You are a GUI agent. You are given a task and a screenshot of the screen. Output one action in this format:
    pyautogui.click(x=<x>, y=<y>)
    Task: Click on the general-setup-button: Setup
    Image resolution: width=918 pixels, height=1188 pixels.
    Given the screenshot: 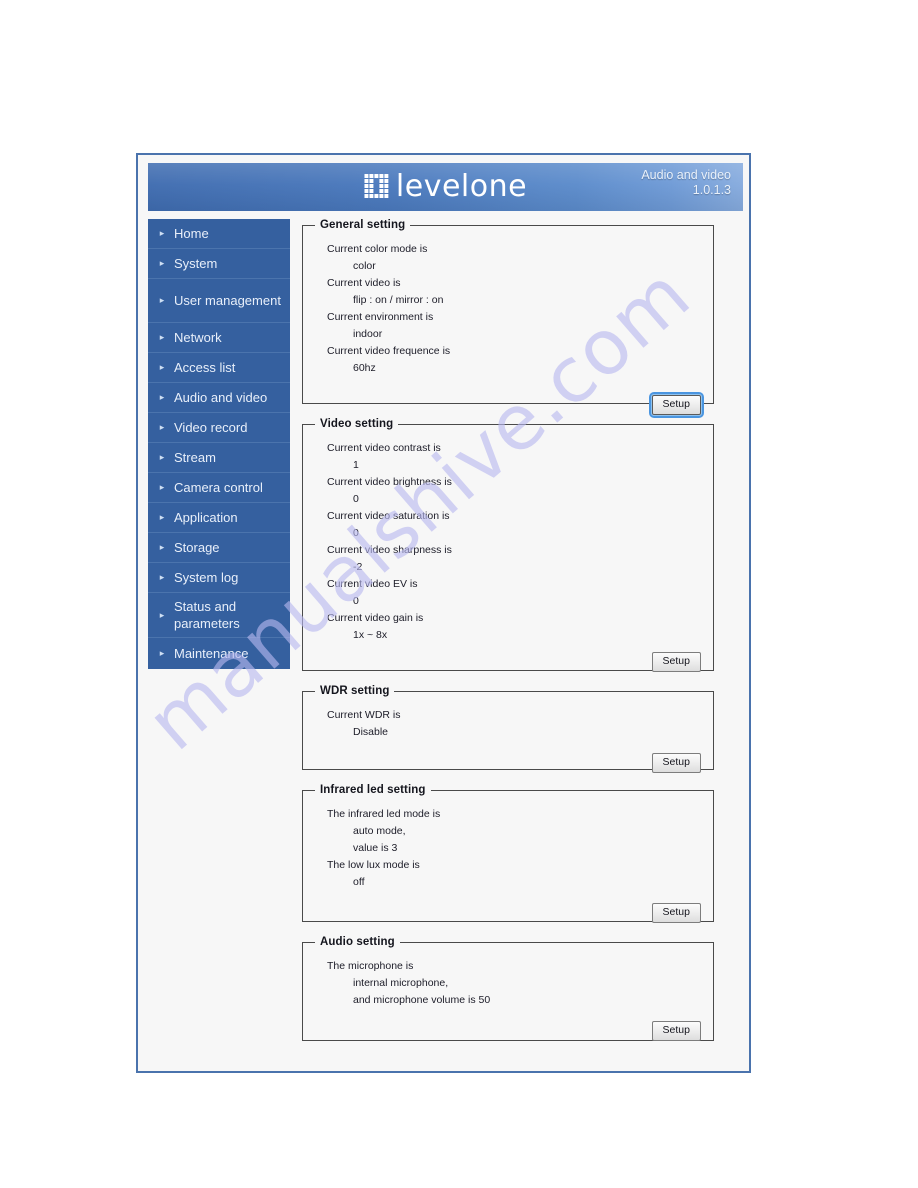 What is the action you would take?
    pyautogui.click(x=676, y=405)
    